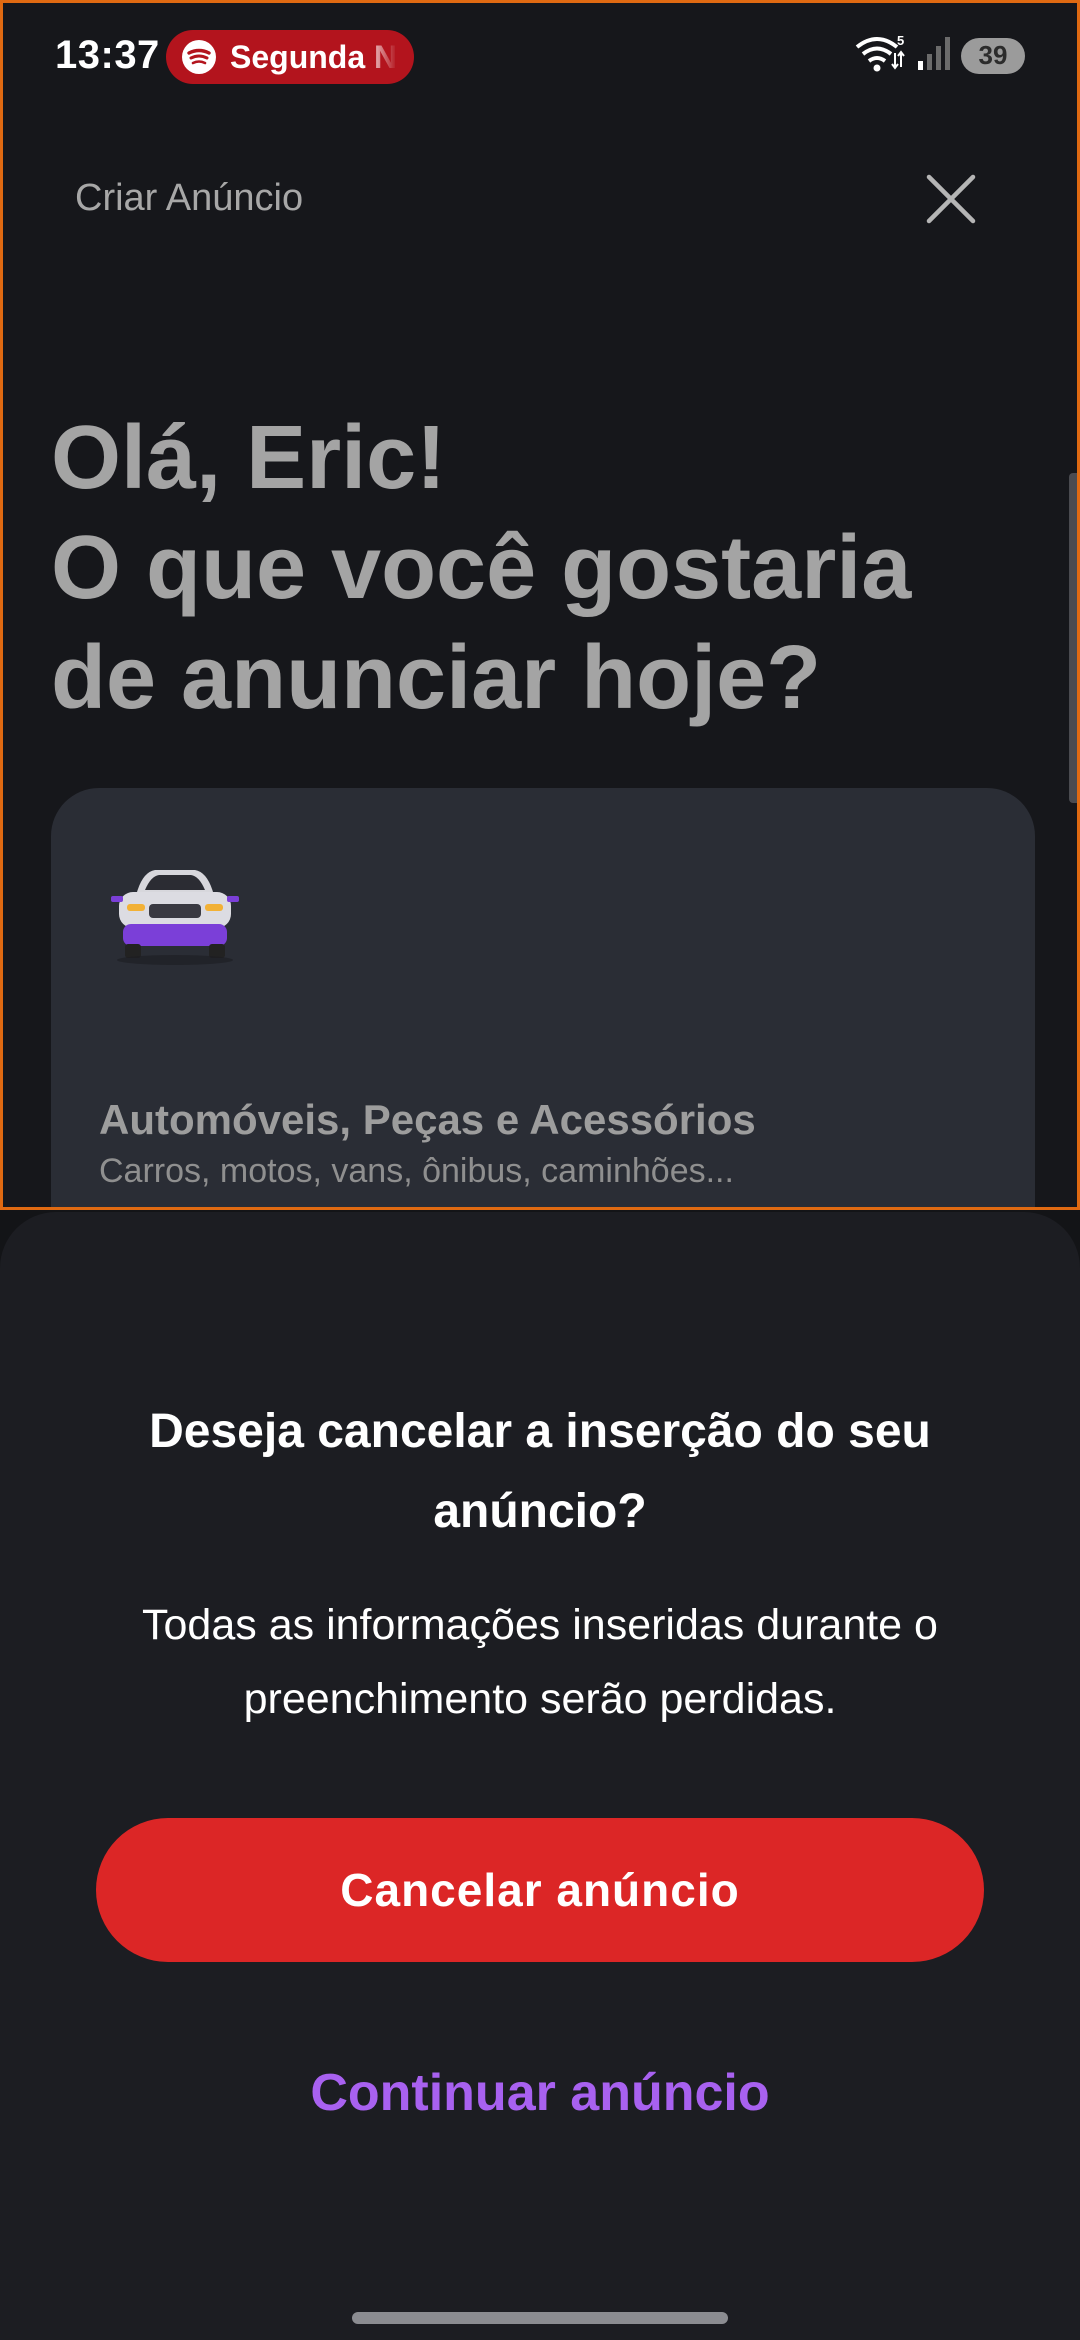 The width and height of the screenshot is (1080, 2340). I want to click on spotify-icon, so click(199, 57).